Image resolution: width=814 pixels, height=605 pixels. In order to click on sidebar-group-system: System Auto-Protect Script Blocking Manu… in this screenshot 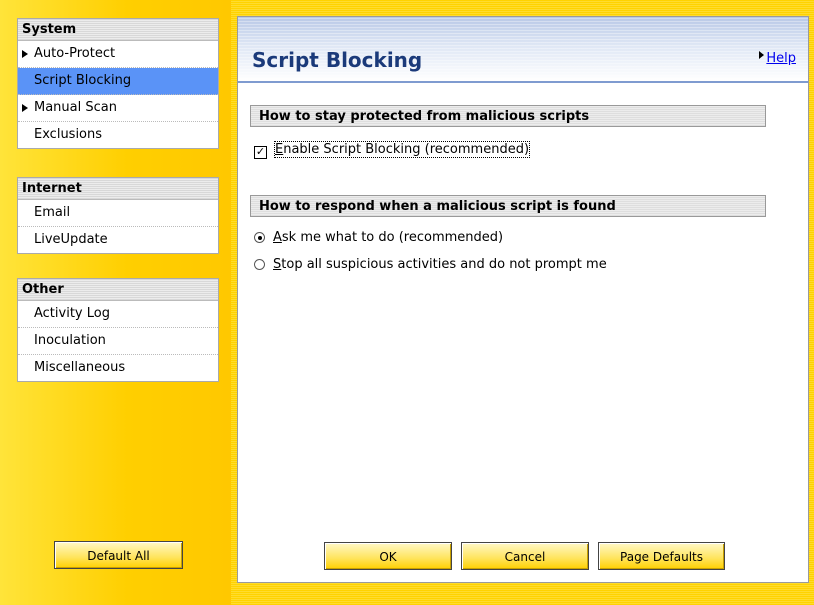, I will do `click(118, 83)`.